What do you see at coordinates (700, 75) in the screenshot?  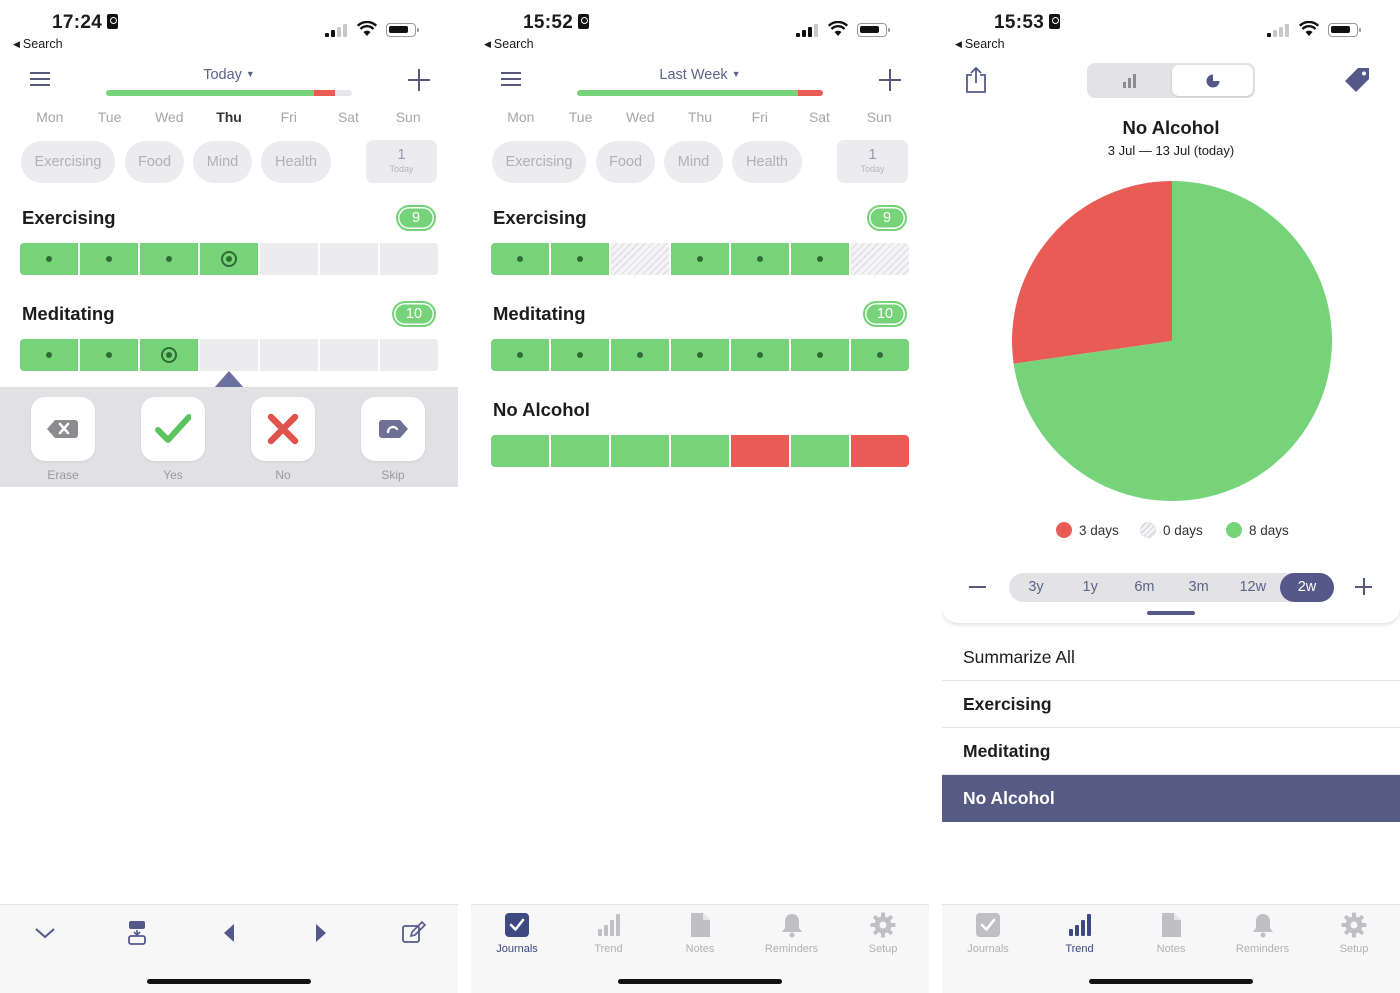 I see `range-selector: Last Week ▼` at bounding box center [700, 75].